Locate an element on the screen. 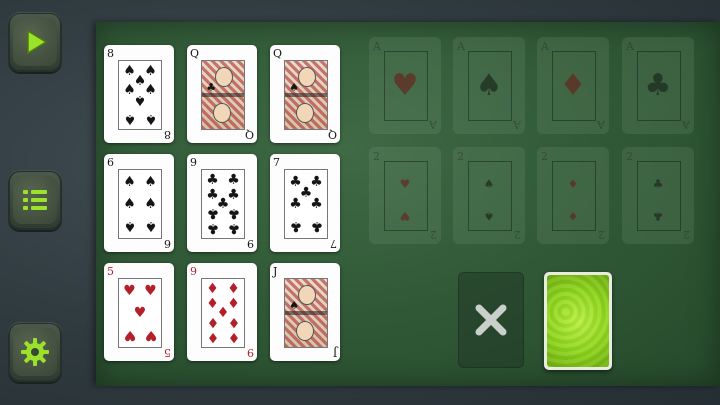 Image resolution: width=720 pixels, height=405 pixels. foundation-slot-A-diamond: A A ♦ is located at coordinates (573, 85).